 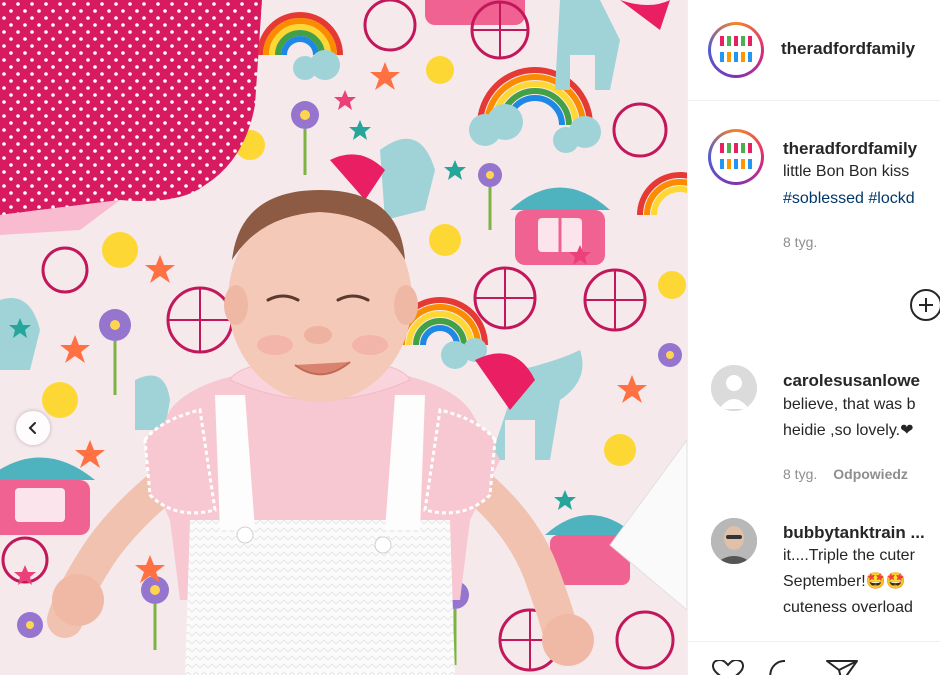 What do you see at coordinates (823, 198) in the screenshot?
I see `hashtag-link: #soblessed` at bounding box center [823, 198].